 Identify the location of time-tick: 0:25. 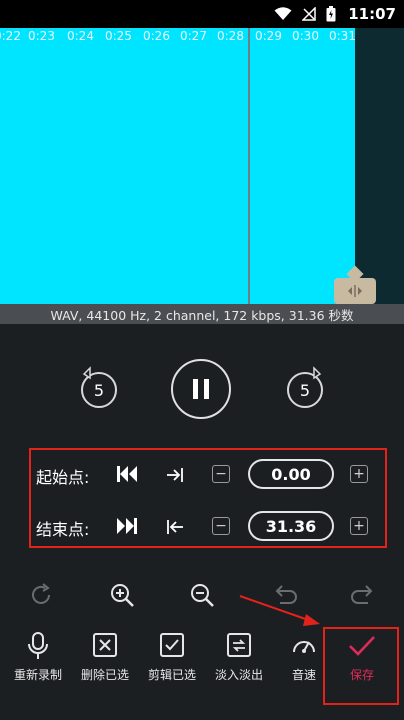
(118, 36).